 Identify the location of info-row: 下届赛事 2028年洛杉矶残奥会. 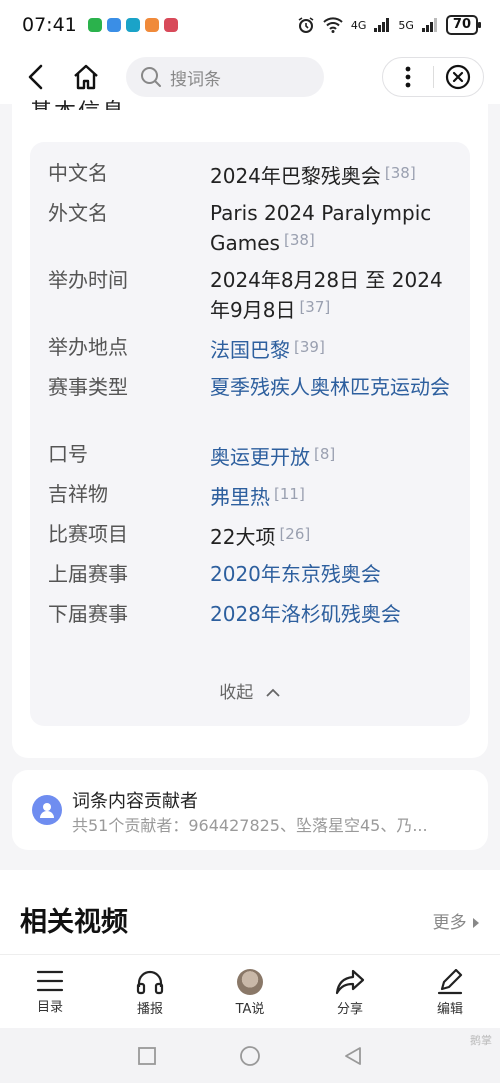
(253, 614).